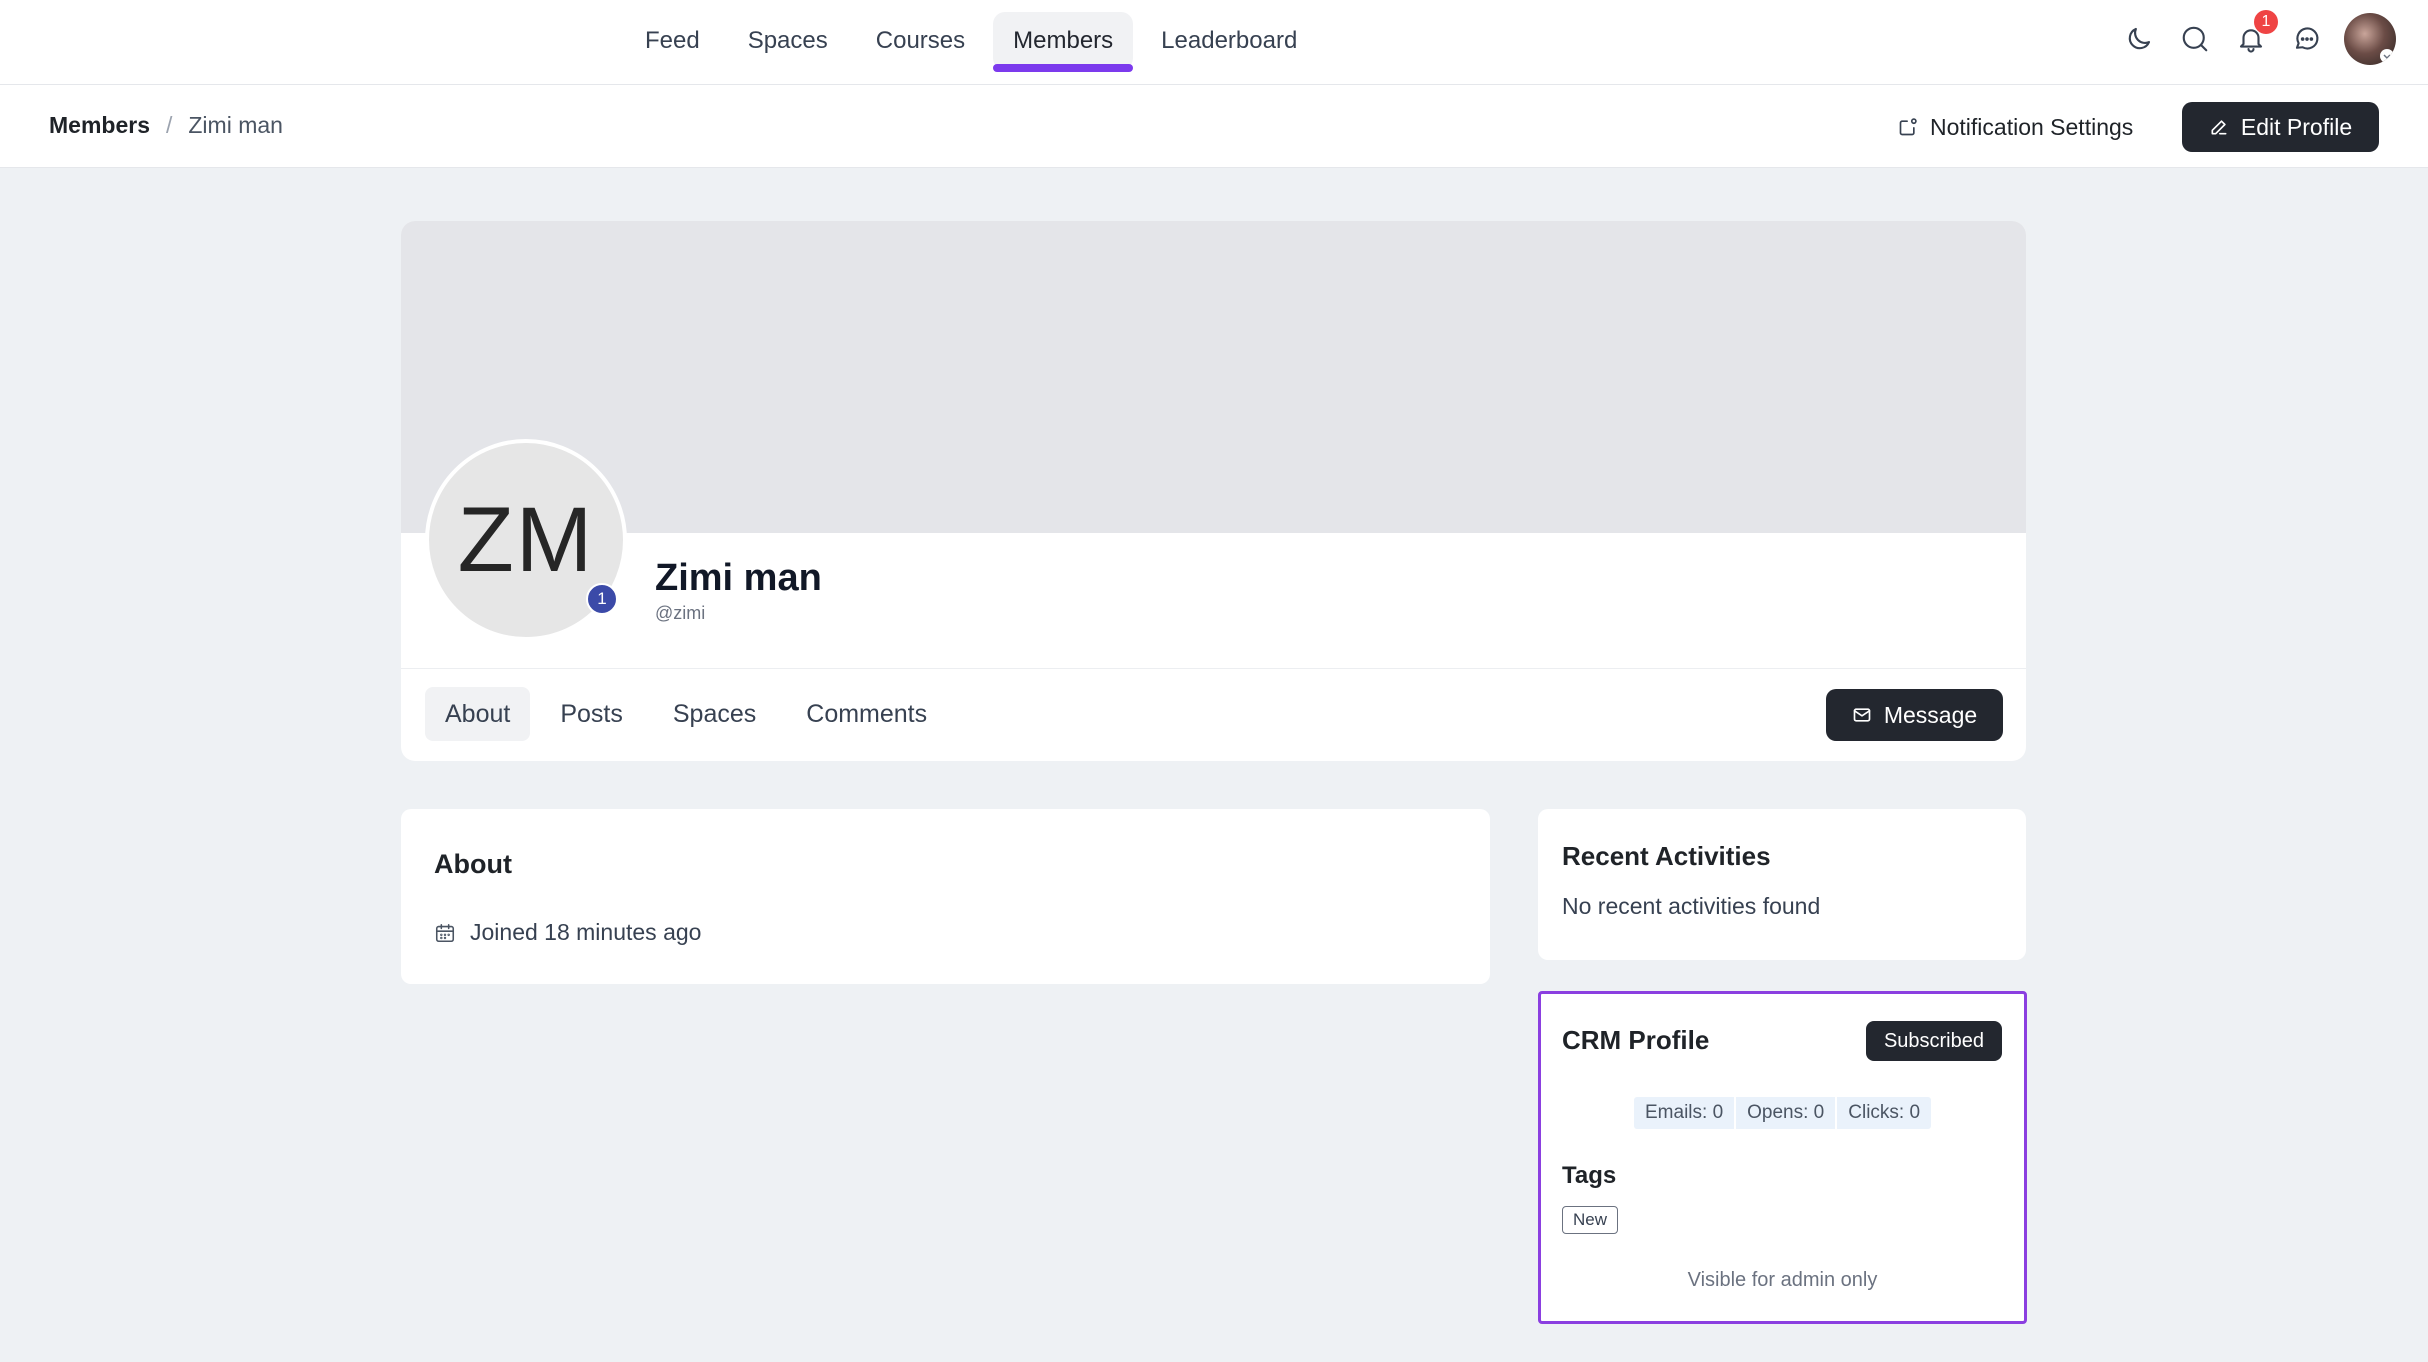  What do you see at coordinates (1213, 668) in the screenshot?
I see `divider` at bounding box center [1213, 668].